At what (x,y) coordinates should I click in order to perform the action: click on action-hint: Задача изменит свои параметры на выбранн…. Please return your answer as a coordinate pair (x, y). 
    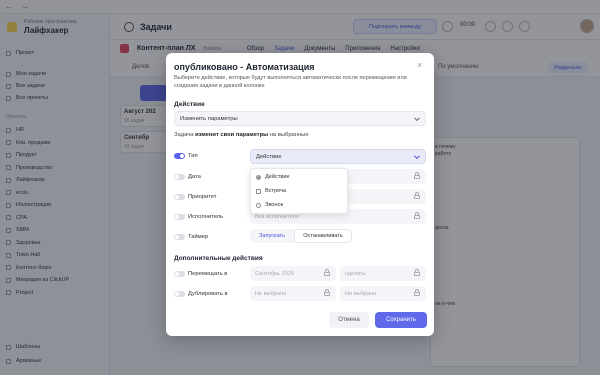
    Looking at the image, I should click on (241, 135).